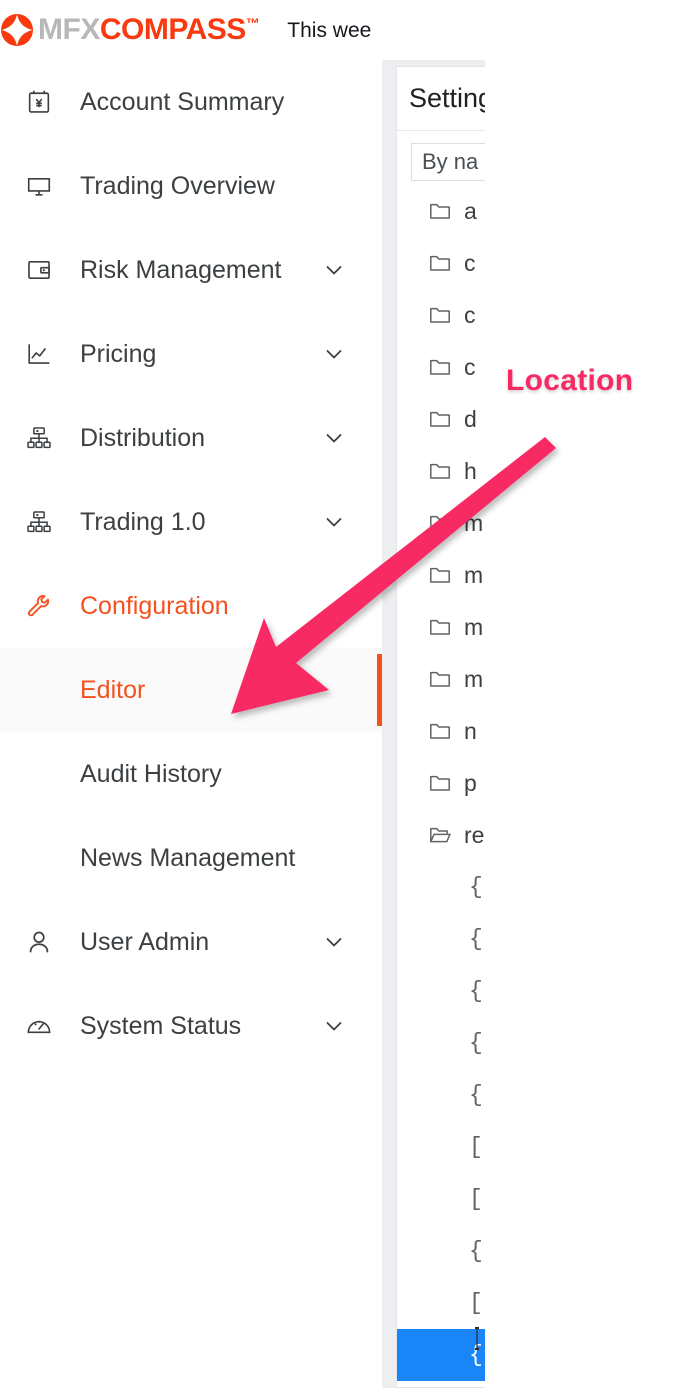  I want to click on search-input-value: By na, so click(450, 161).